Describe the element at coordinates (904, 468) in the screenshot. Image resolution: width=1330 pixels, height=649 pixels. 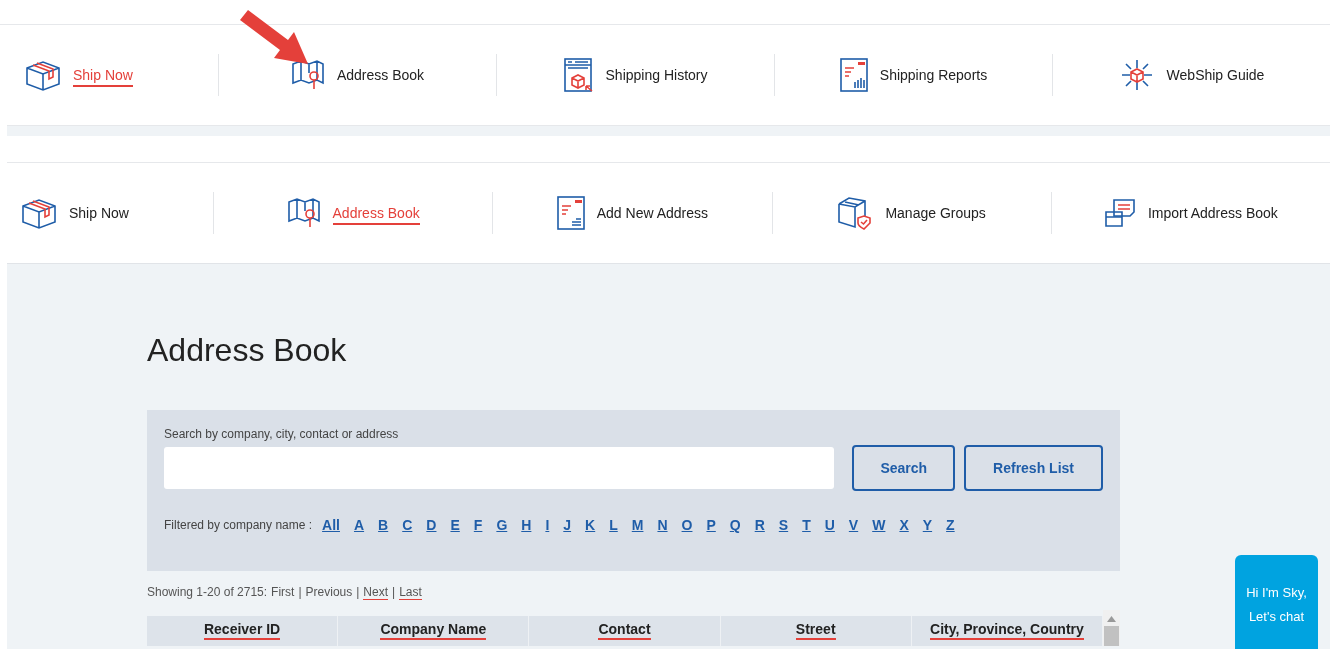
I see `search-button: Search` at that location.